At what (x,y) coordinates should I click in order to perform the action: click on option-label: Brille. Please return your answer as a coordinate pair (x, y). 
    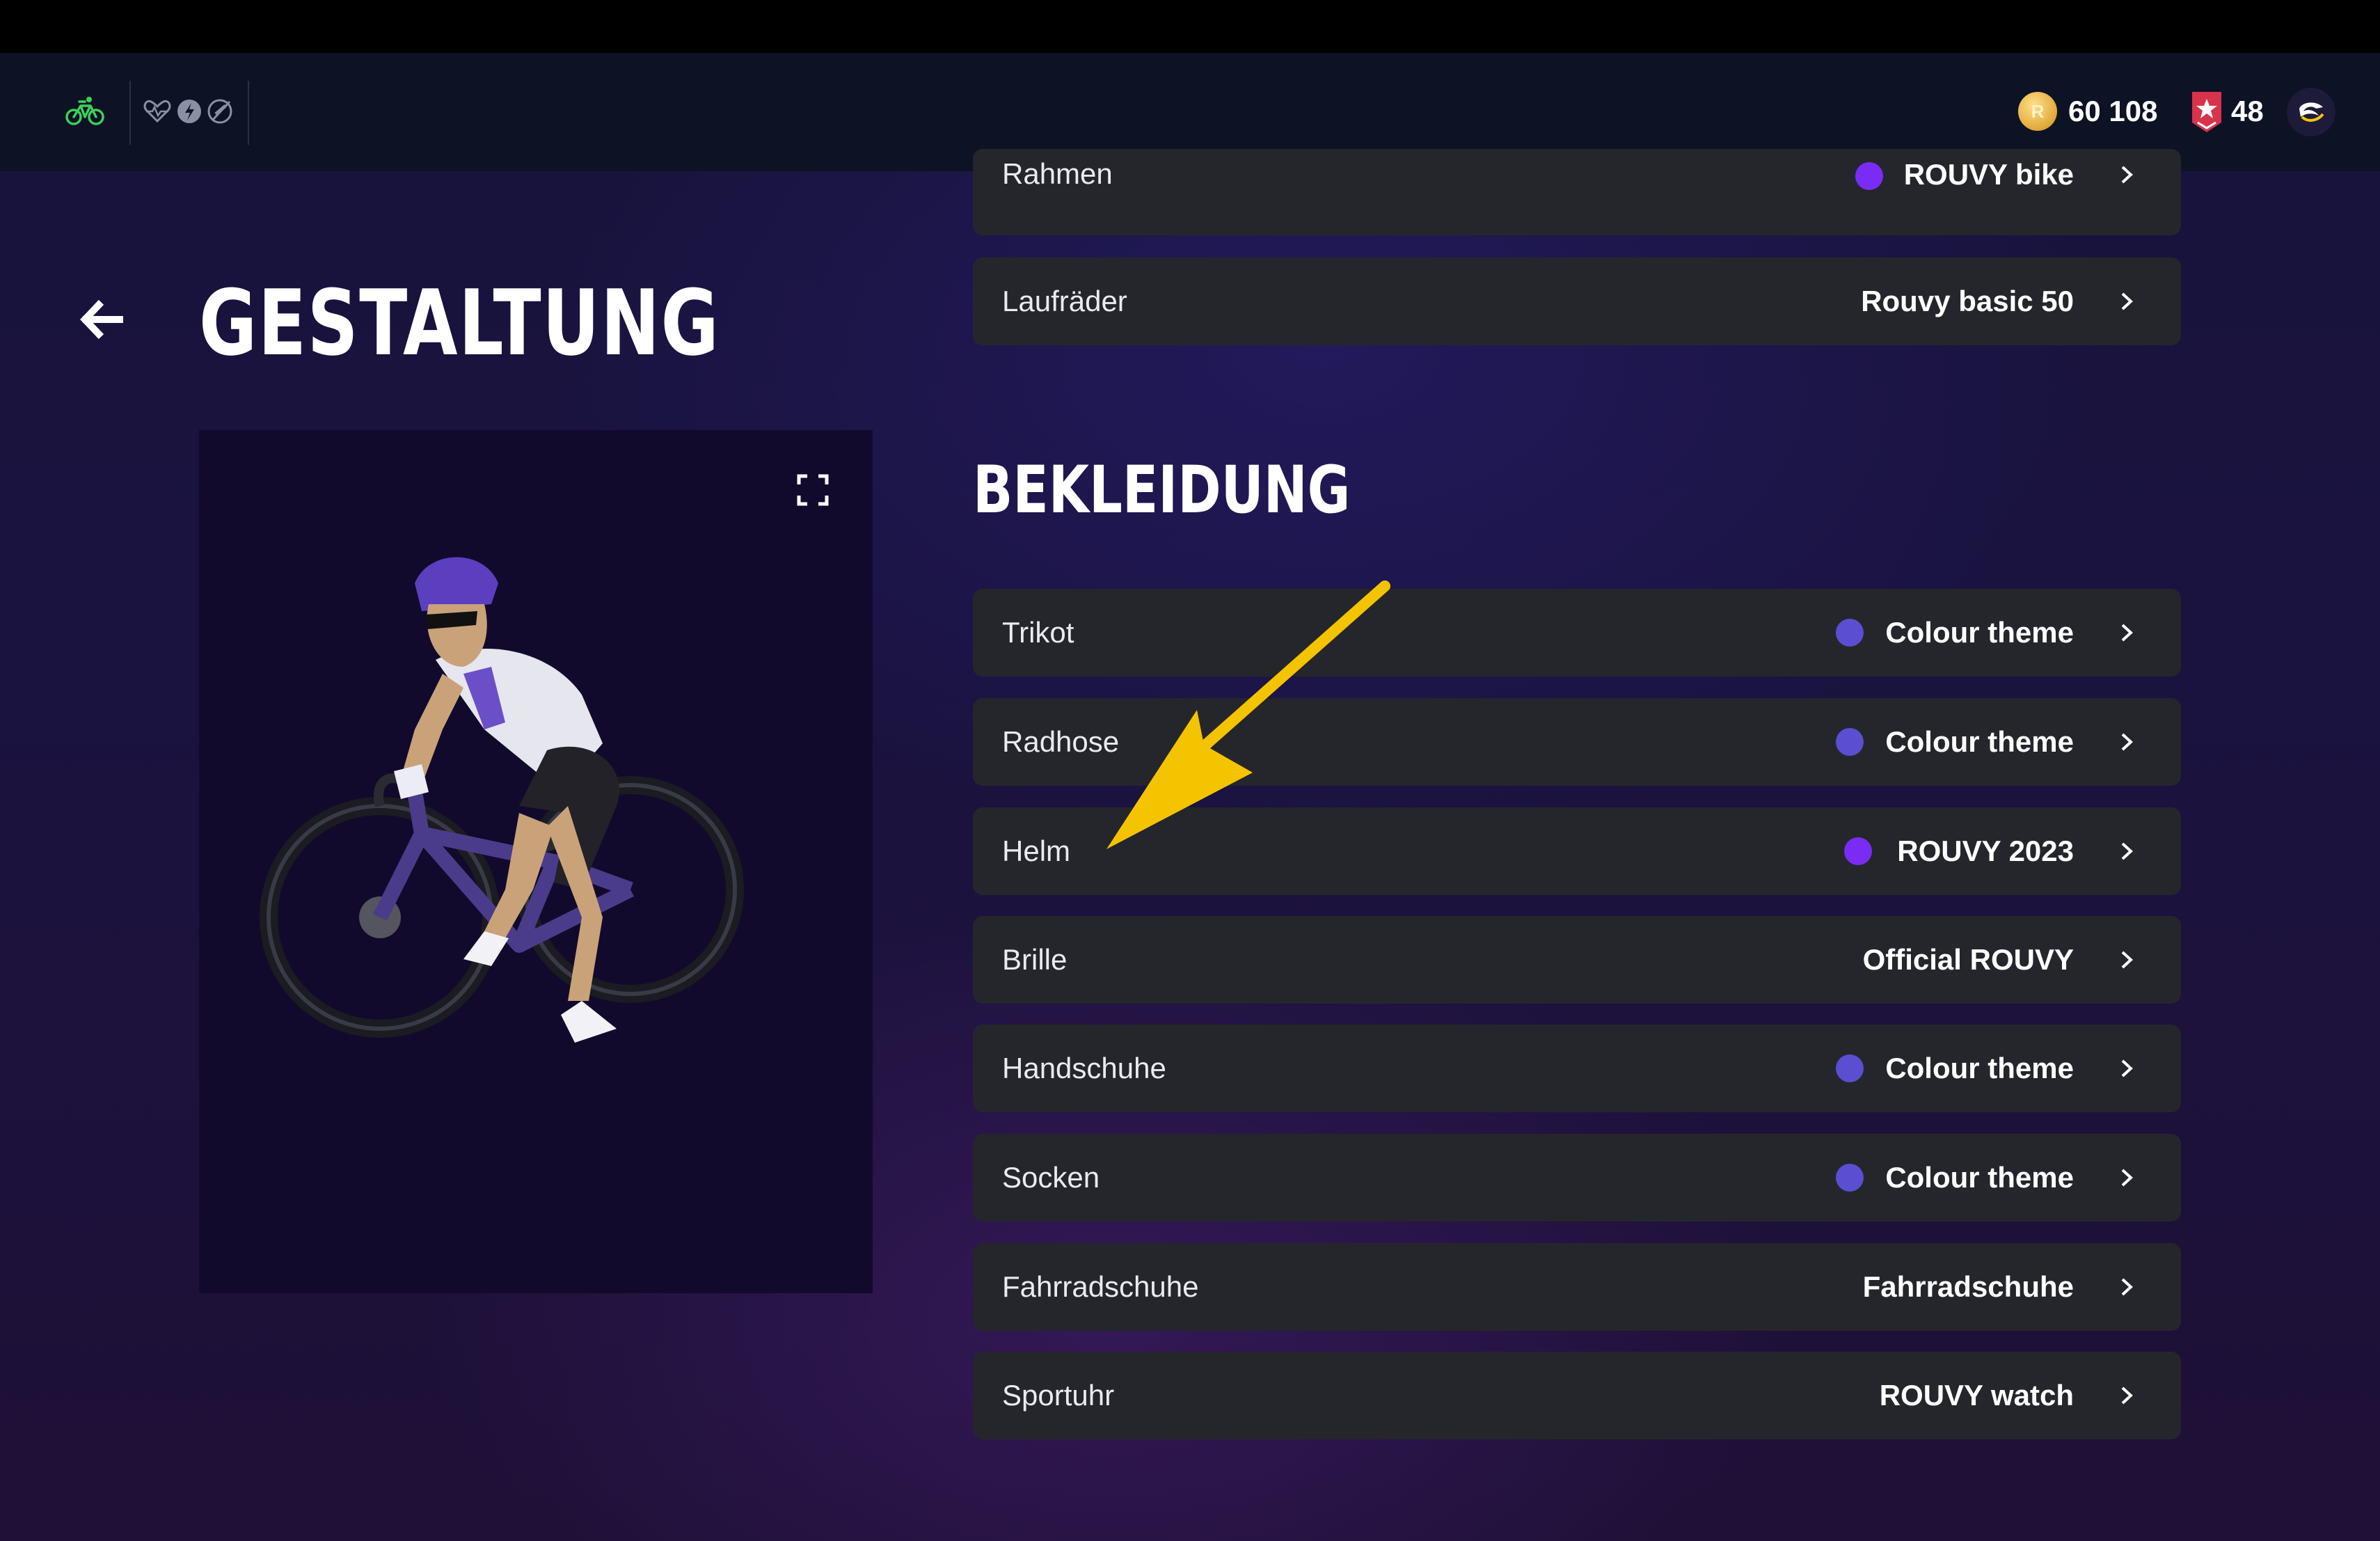
    Looking at the image, I should click on (1035, 959).